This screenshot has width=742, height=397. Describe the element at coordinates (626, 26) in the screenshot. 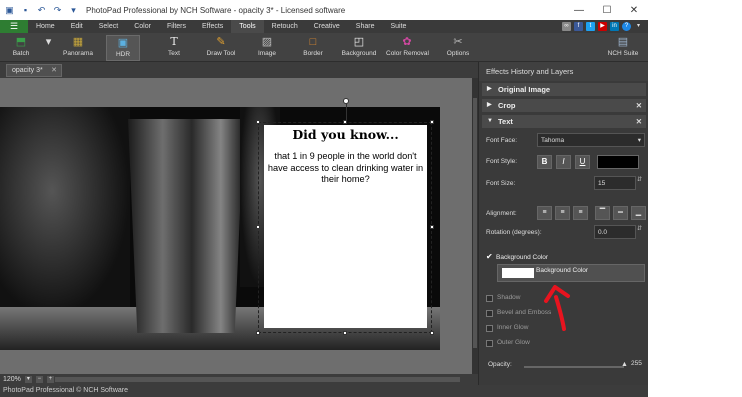

I see `help-icon: ?` at that location.